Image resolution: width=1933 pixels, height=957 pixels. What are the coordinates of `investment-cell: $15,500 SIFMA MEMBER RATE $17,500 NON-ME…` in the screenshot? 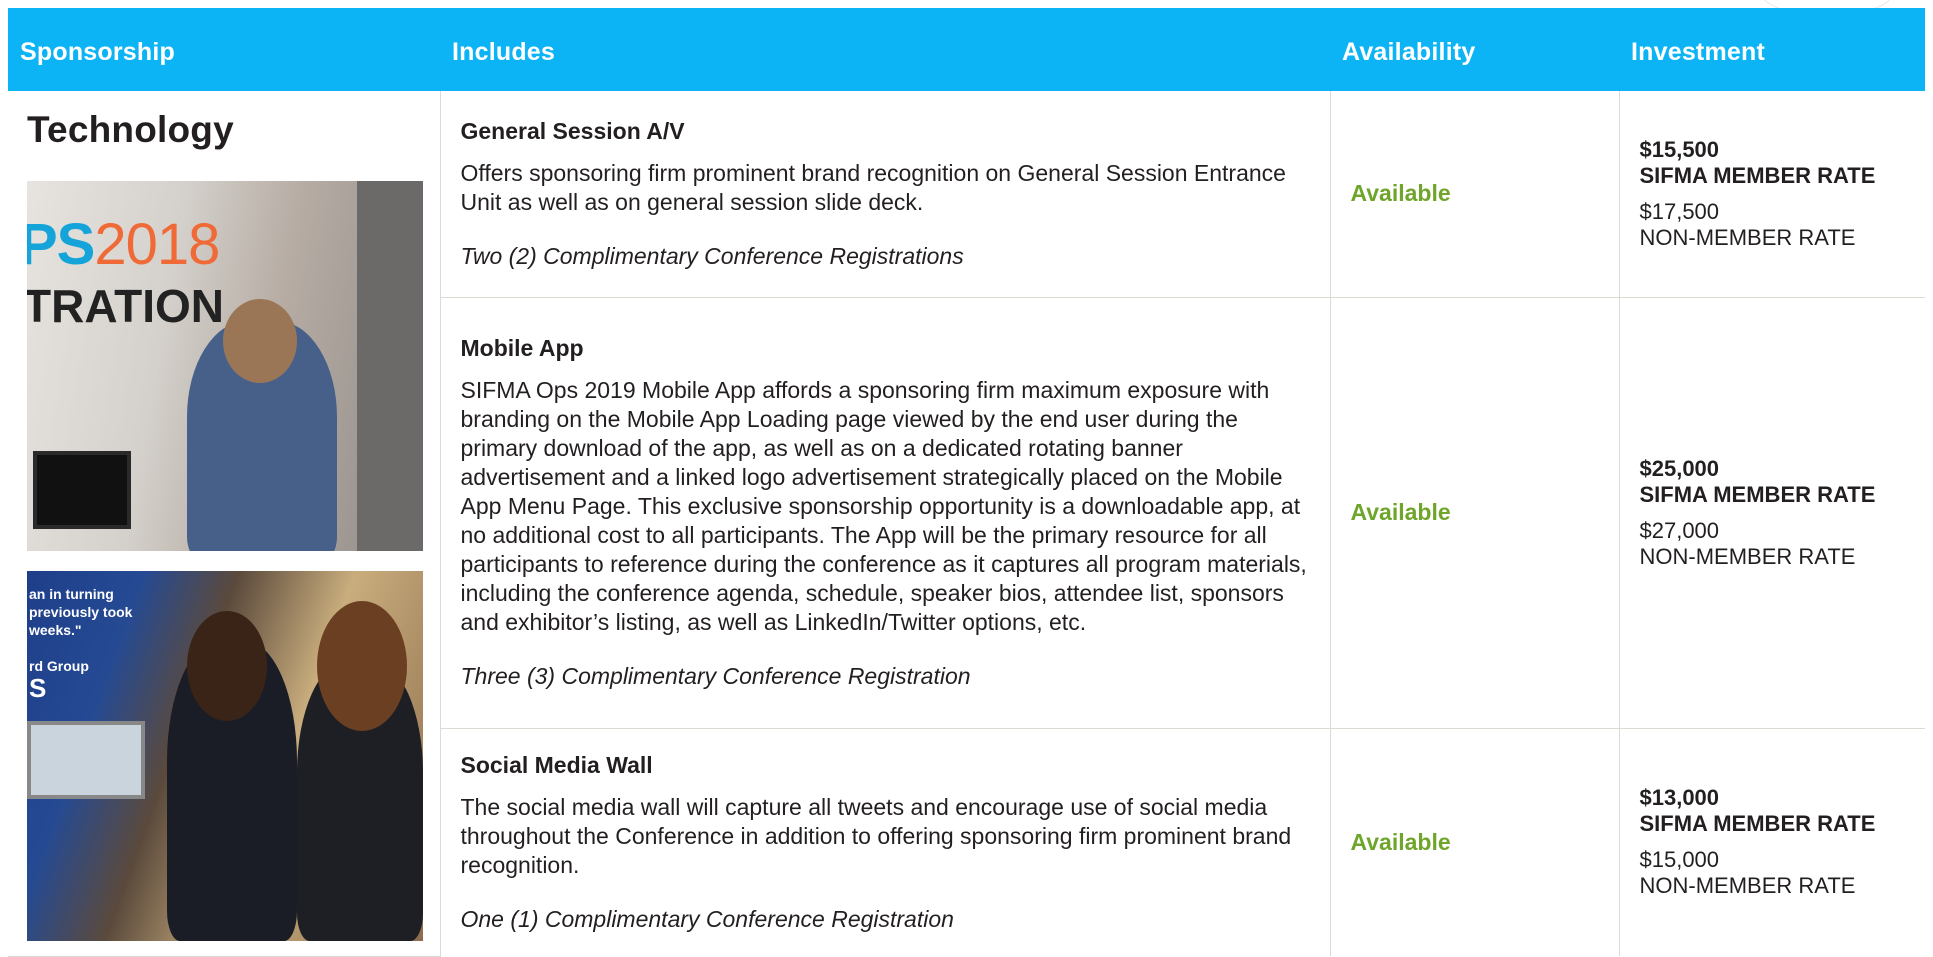 It's located at (1771, 194).